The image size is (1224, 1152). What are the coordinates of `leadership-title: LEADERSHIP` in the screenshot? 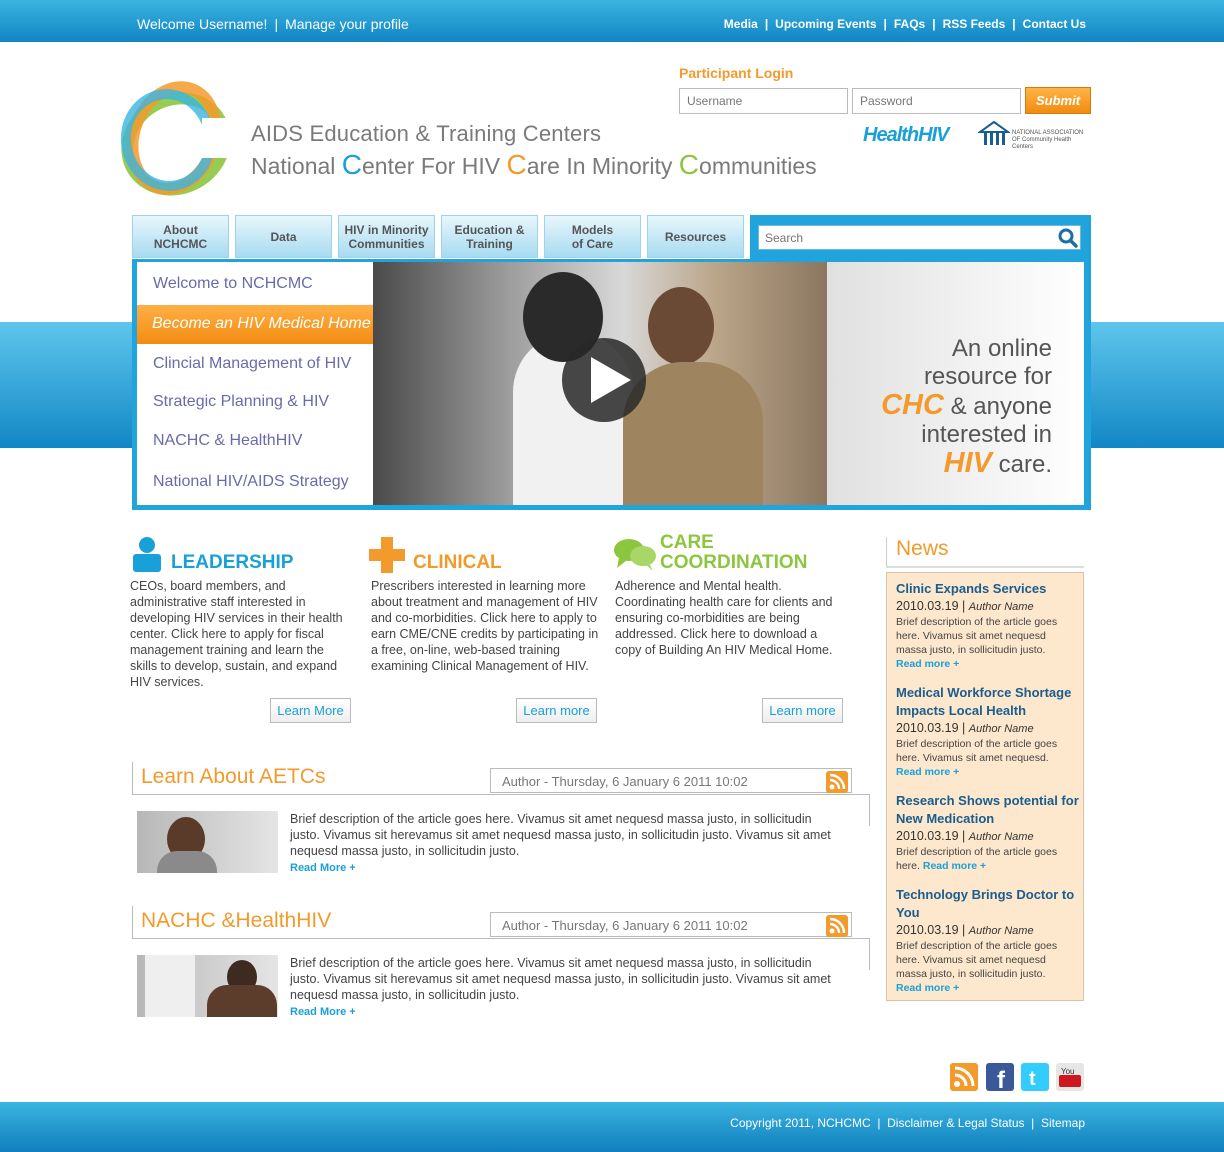 It's located at (232, 562).